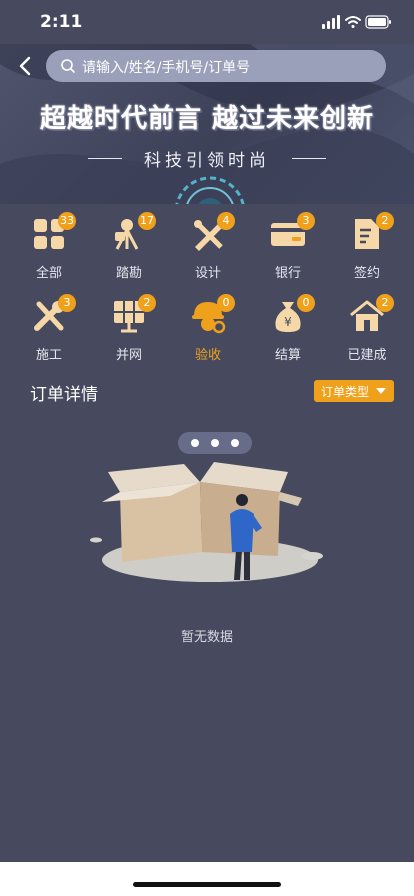 The image size is (414, 896). Describe the element at coordinates (378, 22) in the screenshot. I see `battery-icon` at that location.